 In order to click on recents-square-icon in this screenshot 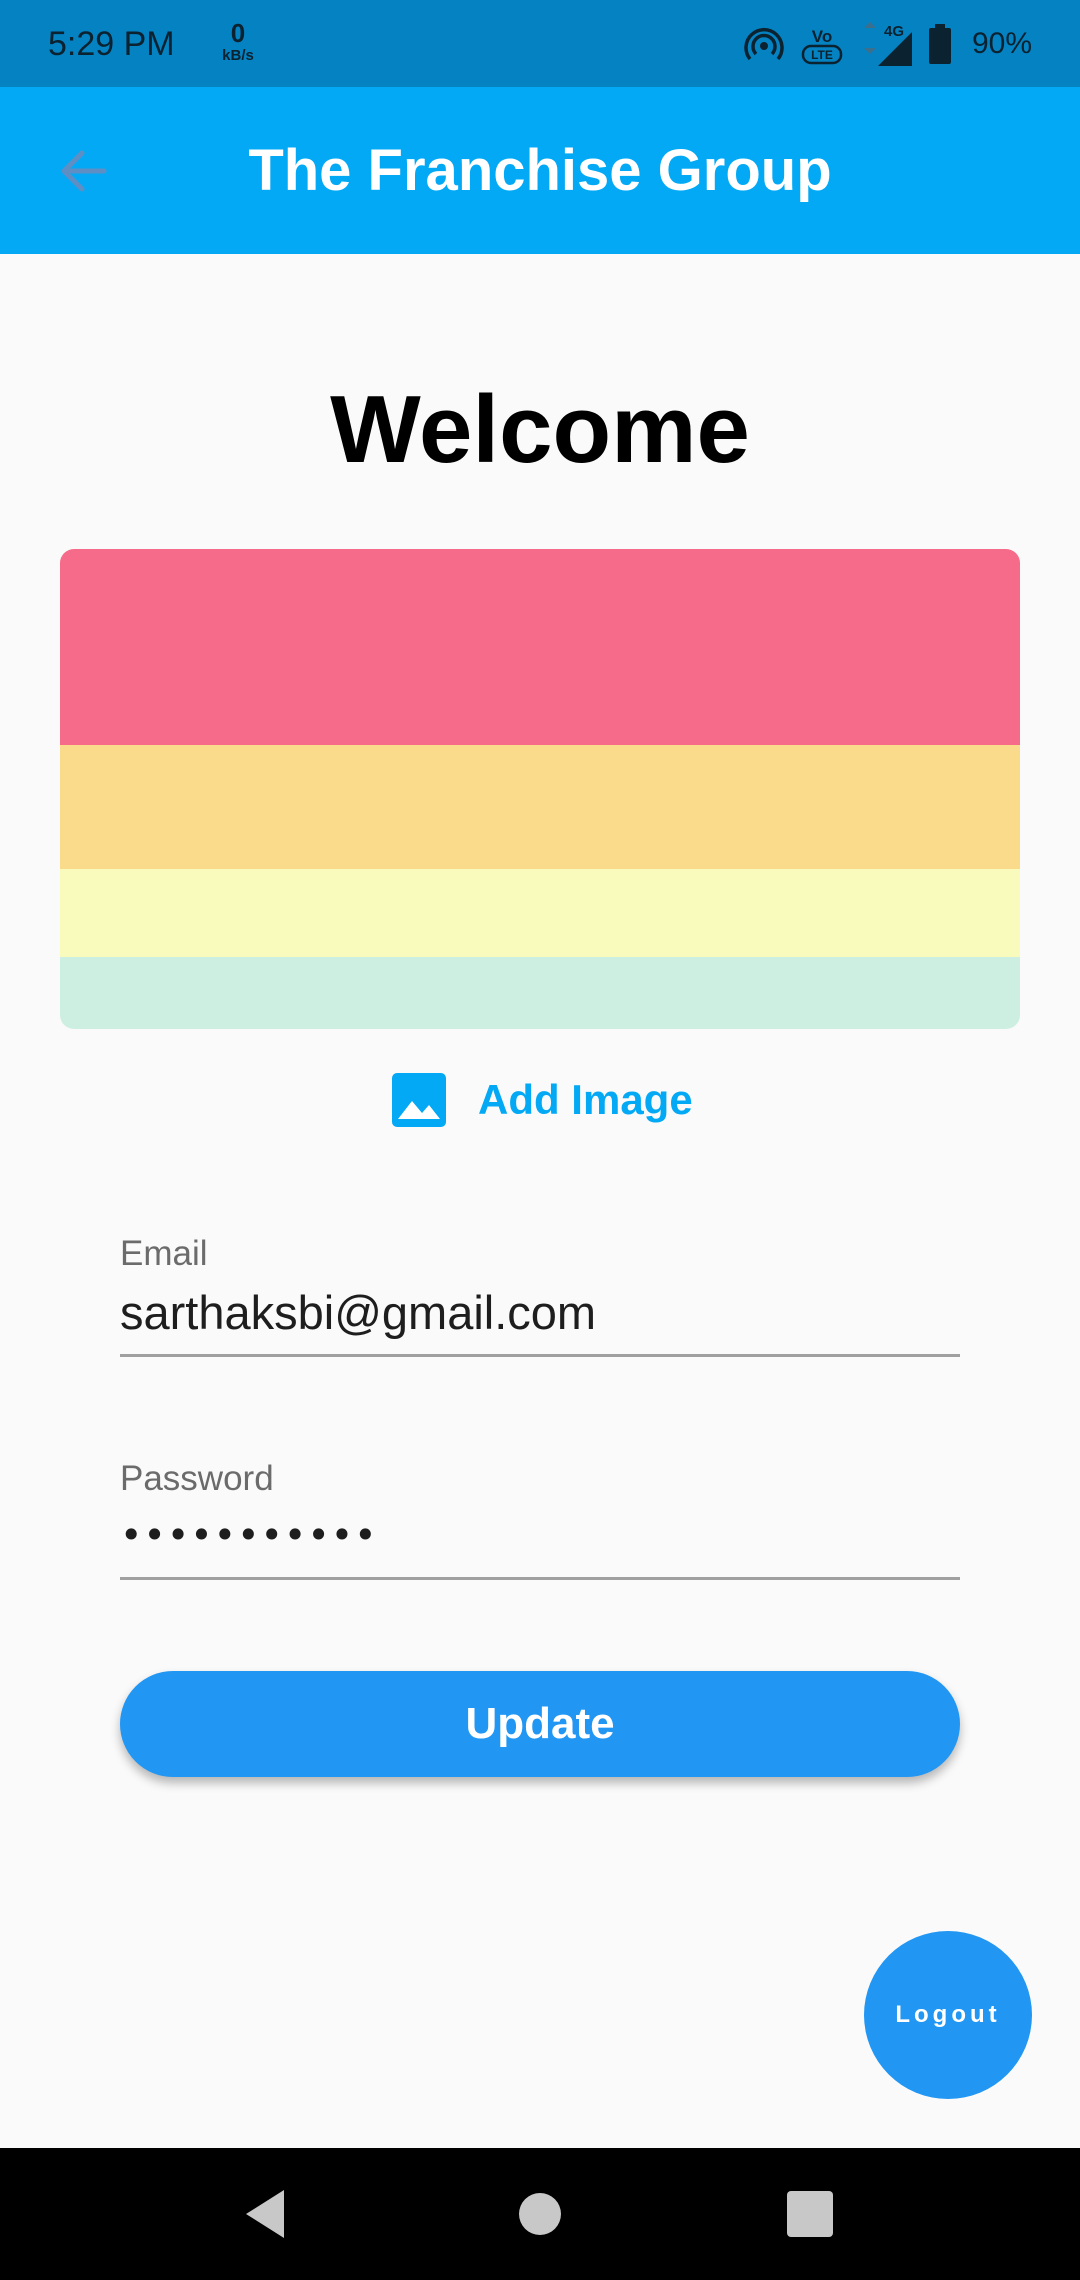, I will do `click(810, 2214)`.